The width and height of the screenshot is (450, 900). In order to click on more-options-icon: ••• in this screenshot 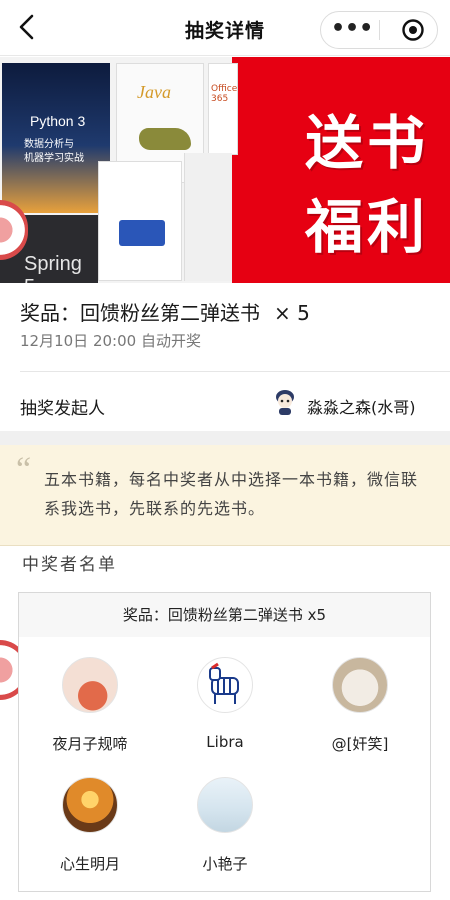, I will do `click(352, 30)`.